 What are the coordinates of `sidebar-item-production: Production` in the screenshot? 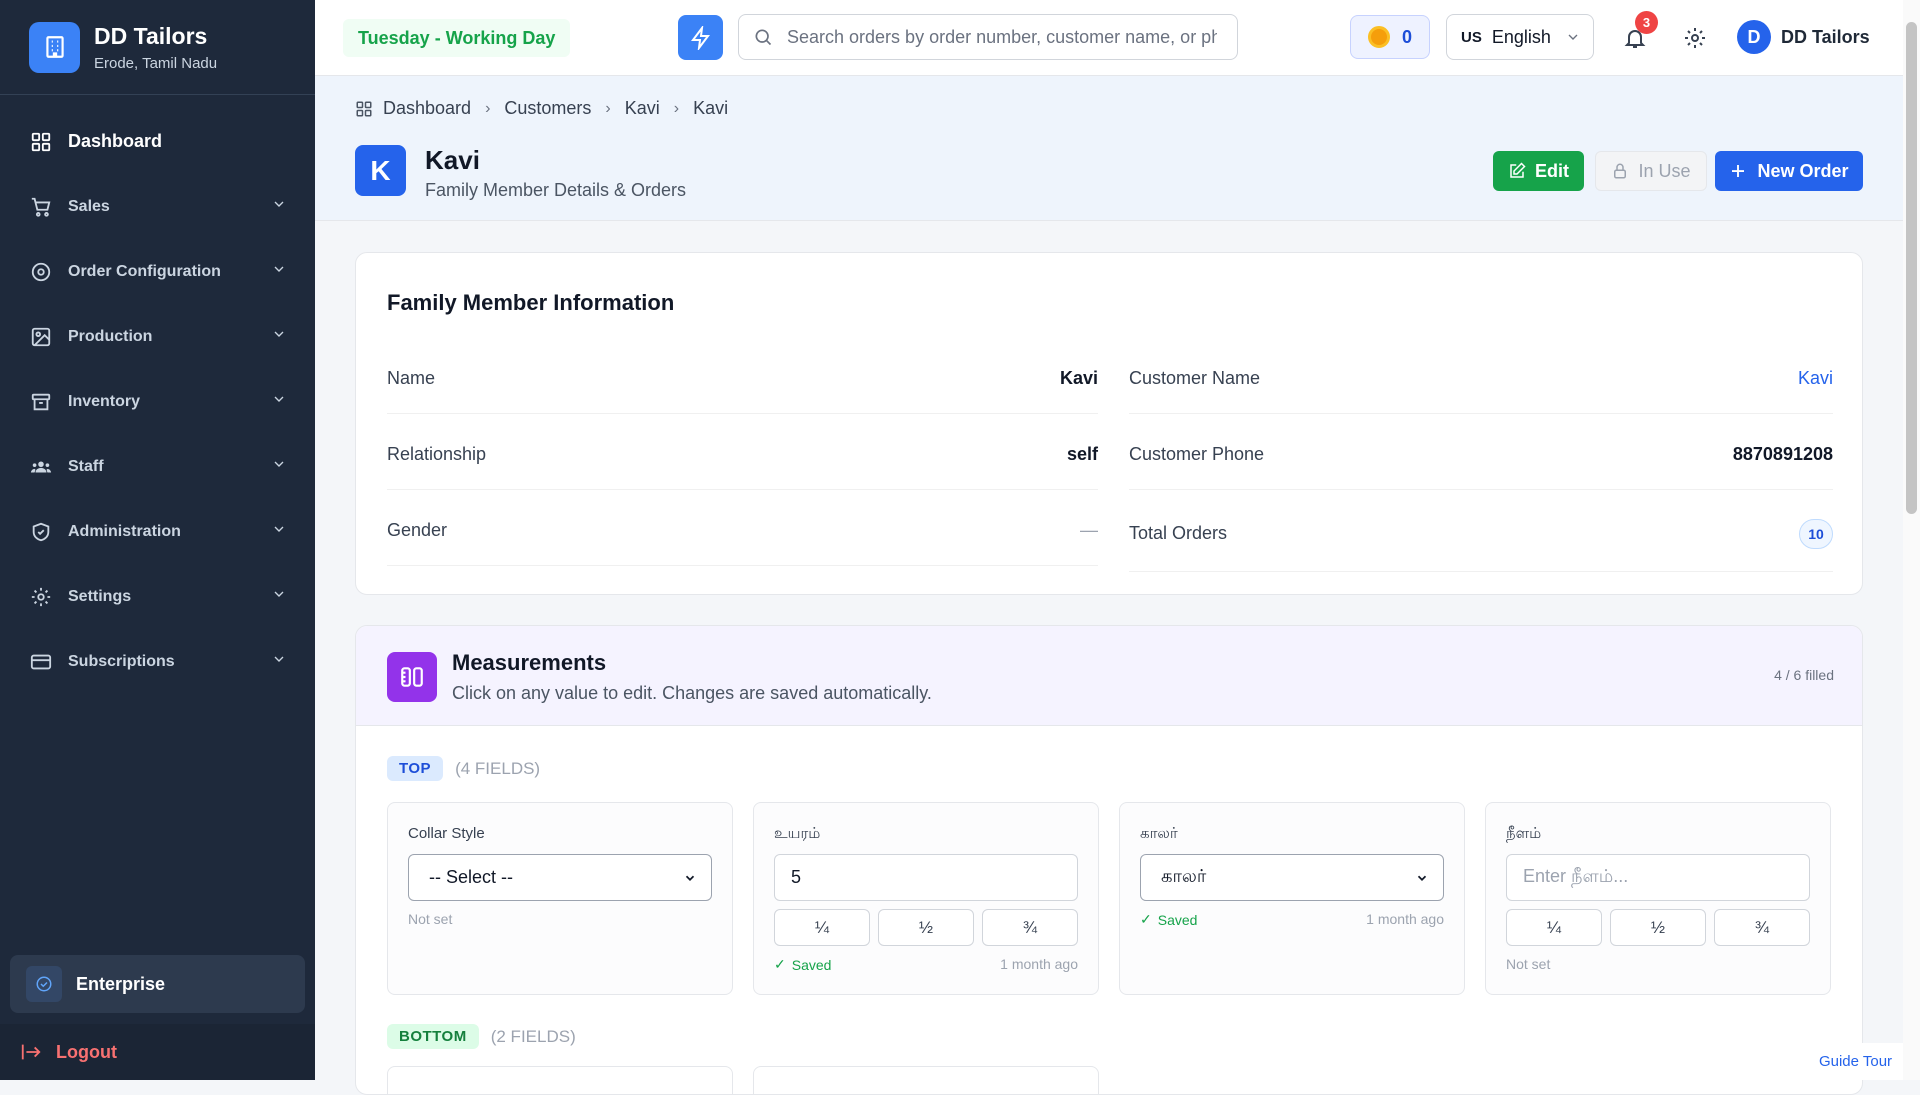 It's located at (157, 336).